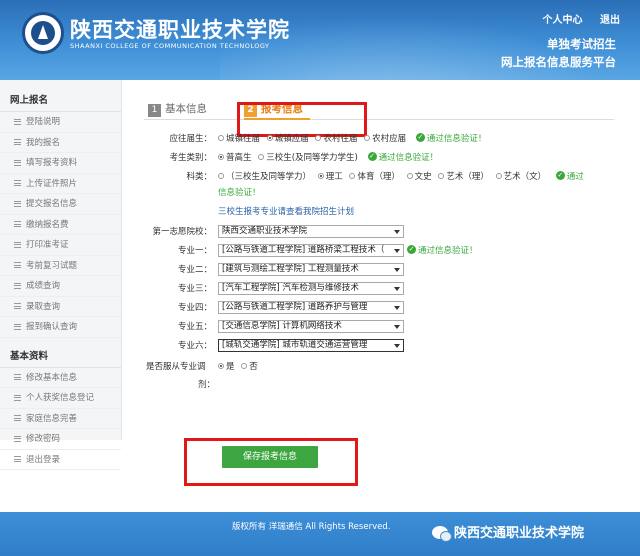 This screenshot has height=556, width=640. Describe the element at coordinates (558, 53) in the screenshot. I see `platform-title: 单独考试招生 网上报名信息服务平台` at that location.